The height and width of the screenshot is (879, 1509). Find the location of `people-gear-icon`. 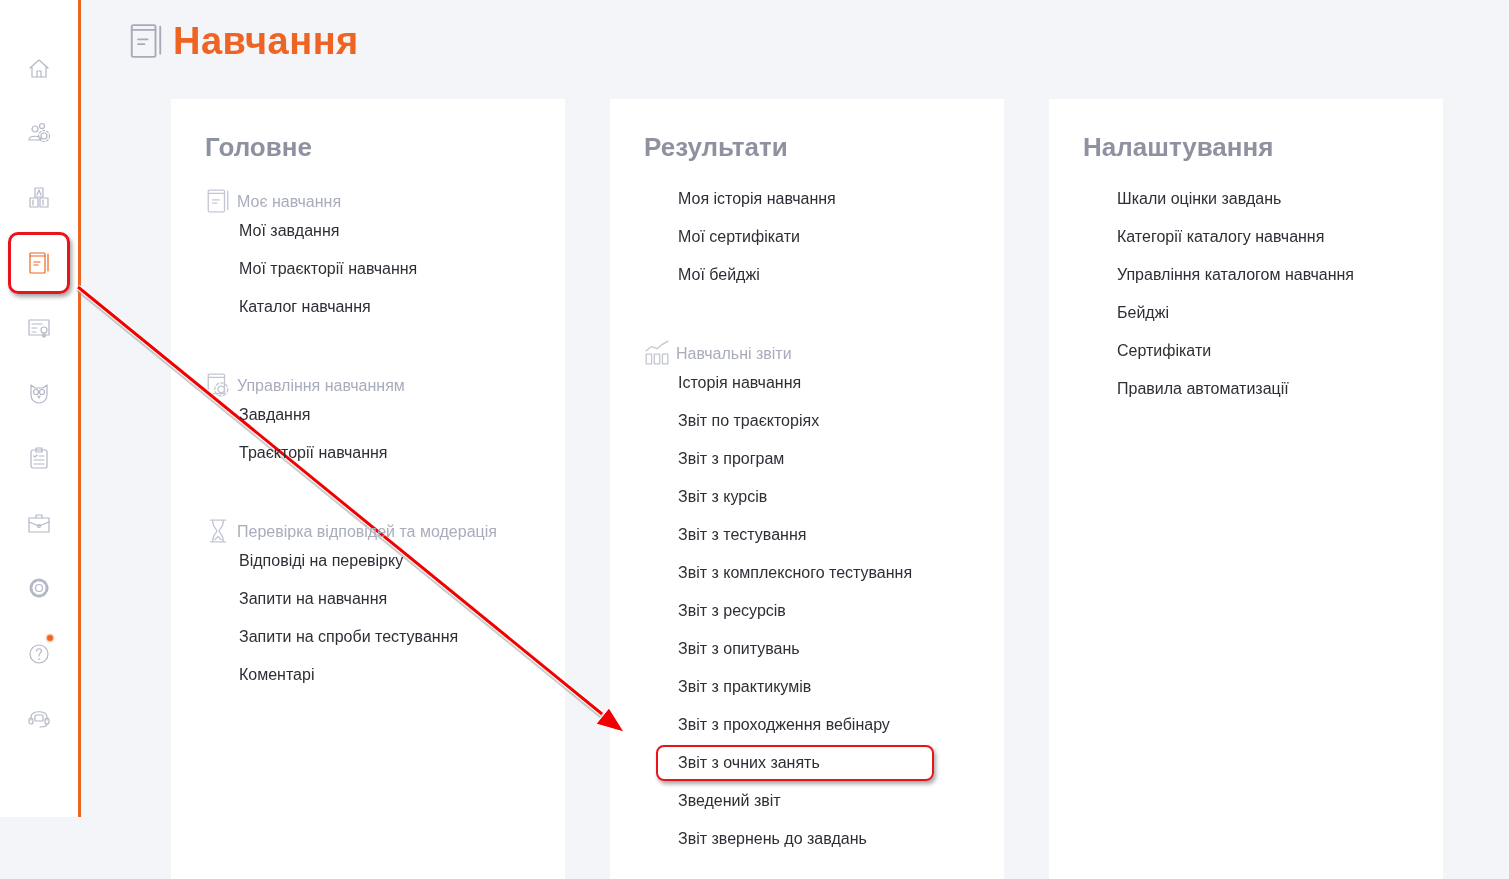

people-gear-icon is located at coordinates (39, 133).